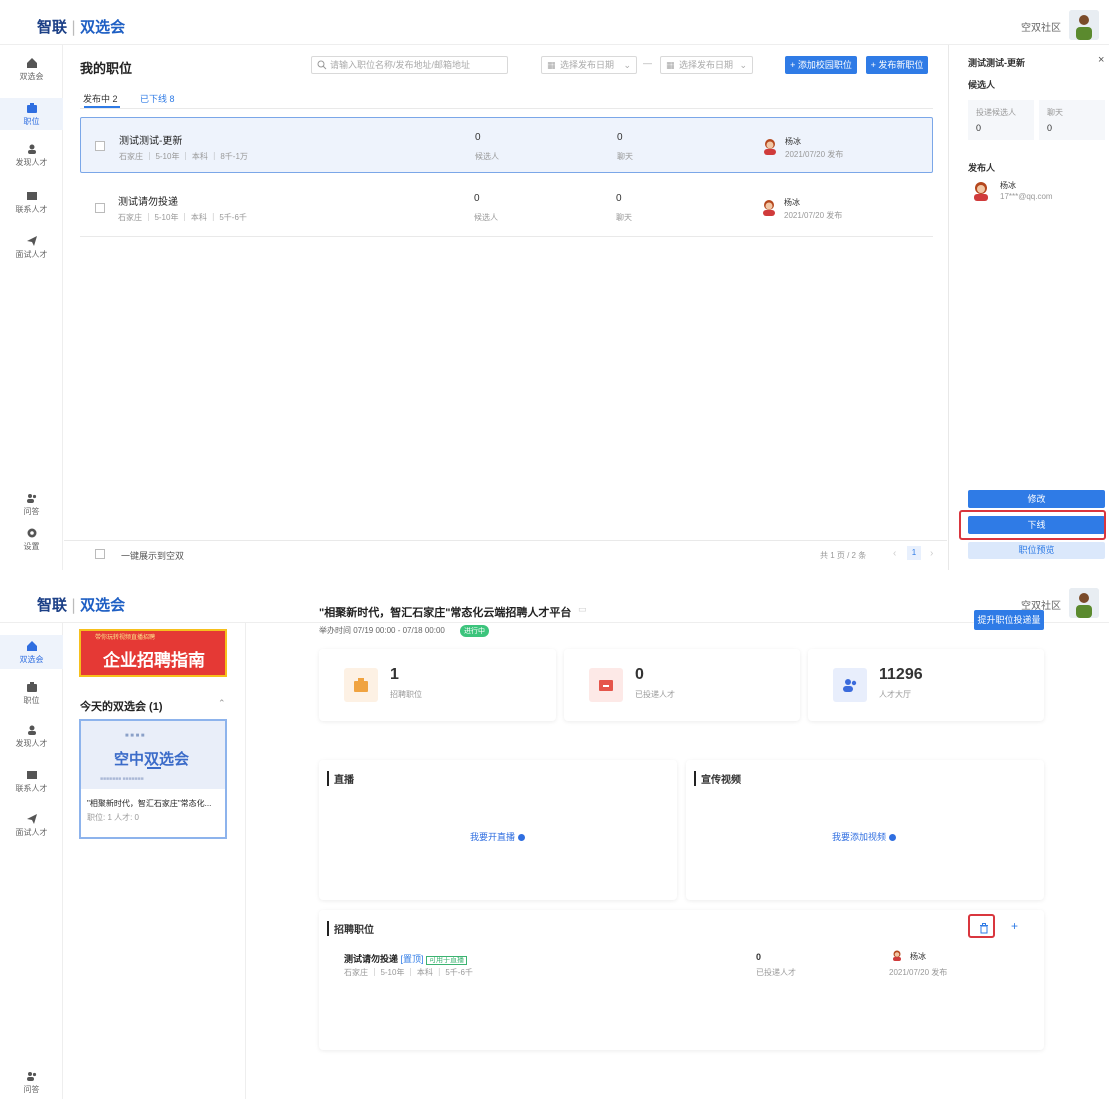  Describe the element at coordinates (1036, 550) in the screenshot. I see `preview-button: 职位预览` at that location.